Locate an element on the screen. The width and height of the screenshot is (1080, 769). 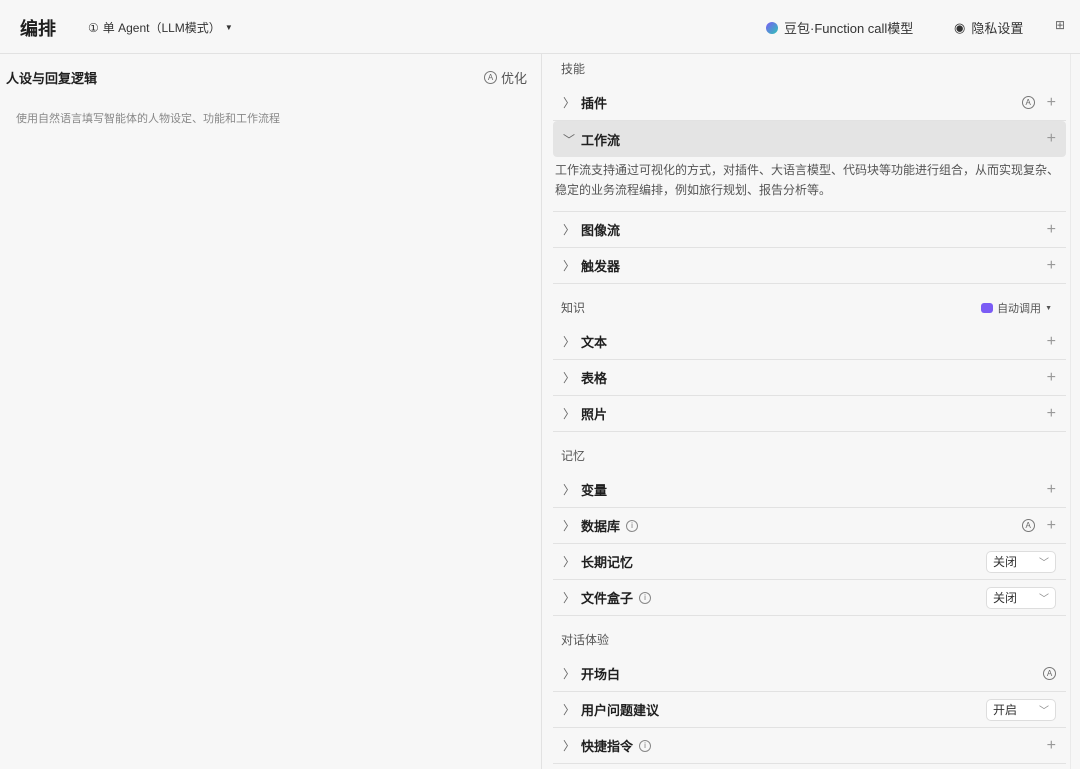
mode-label: 单 Agent（LLM模式） is located at coordinates (161, 28).